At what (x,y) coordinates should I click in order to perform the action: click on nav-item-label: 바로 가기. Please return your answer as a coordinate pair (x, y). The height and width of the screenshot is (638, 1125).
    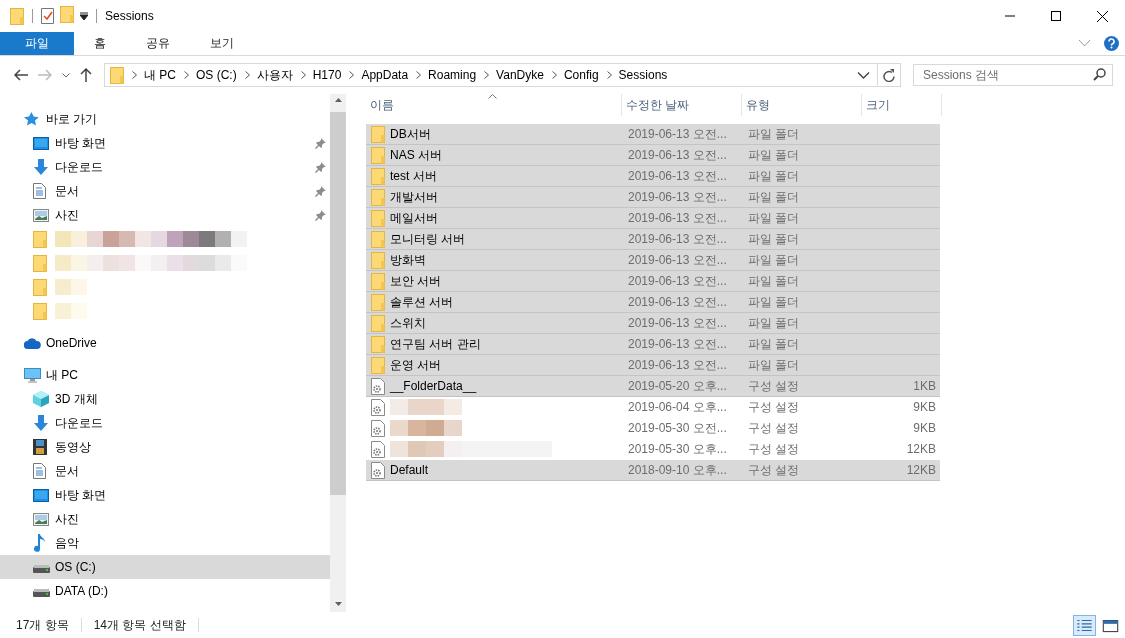
    Looking at the image, I should click on (72, 119).